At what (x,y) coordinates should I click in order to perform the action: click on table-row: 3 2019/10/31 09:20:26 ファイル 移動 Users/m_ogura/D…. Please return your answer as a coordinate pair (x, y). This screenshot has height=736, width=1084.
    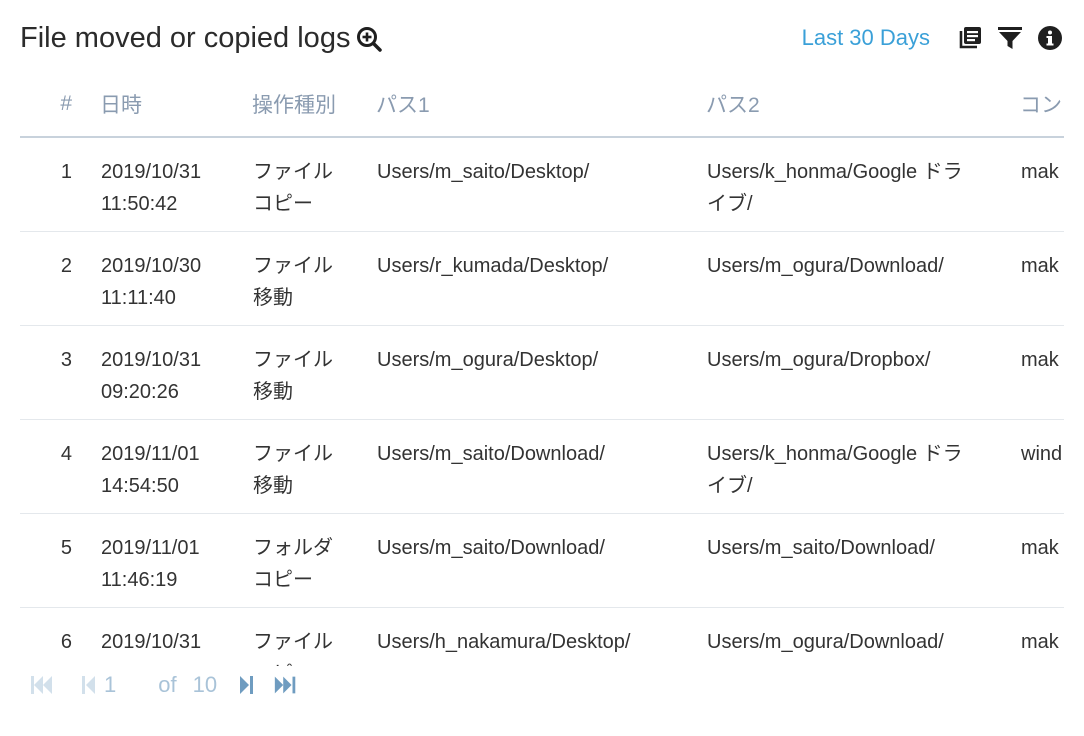
    Looking at the image, I should click on (542, 372).